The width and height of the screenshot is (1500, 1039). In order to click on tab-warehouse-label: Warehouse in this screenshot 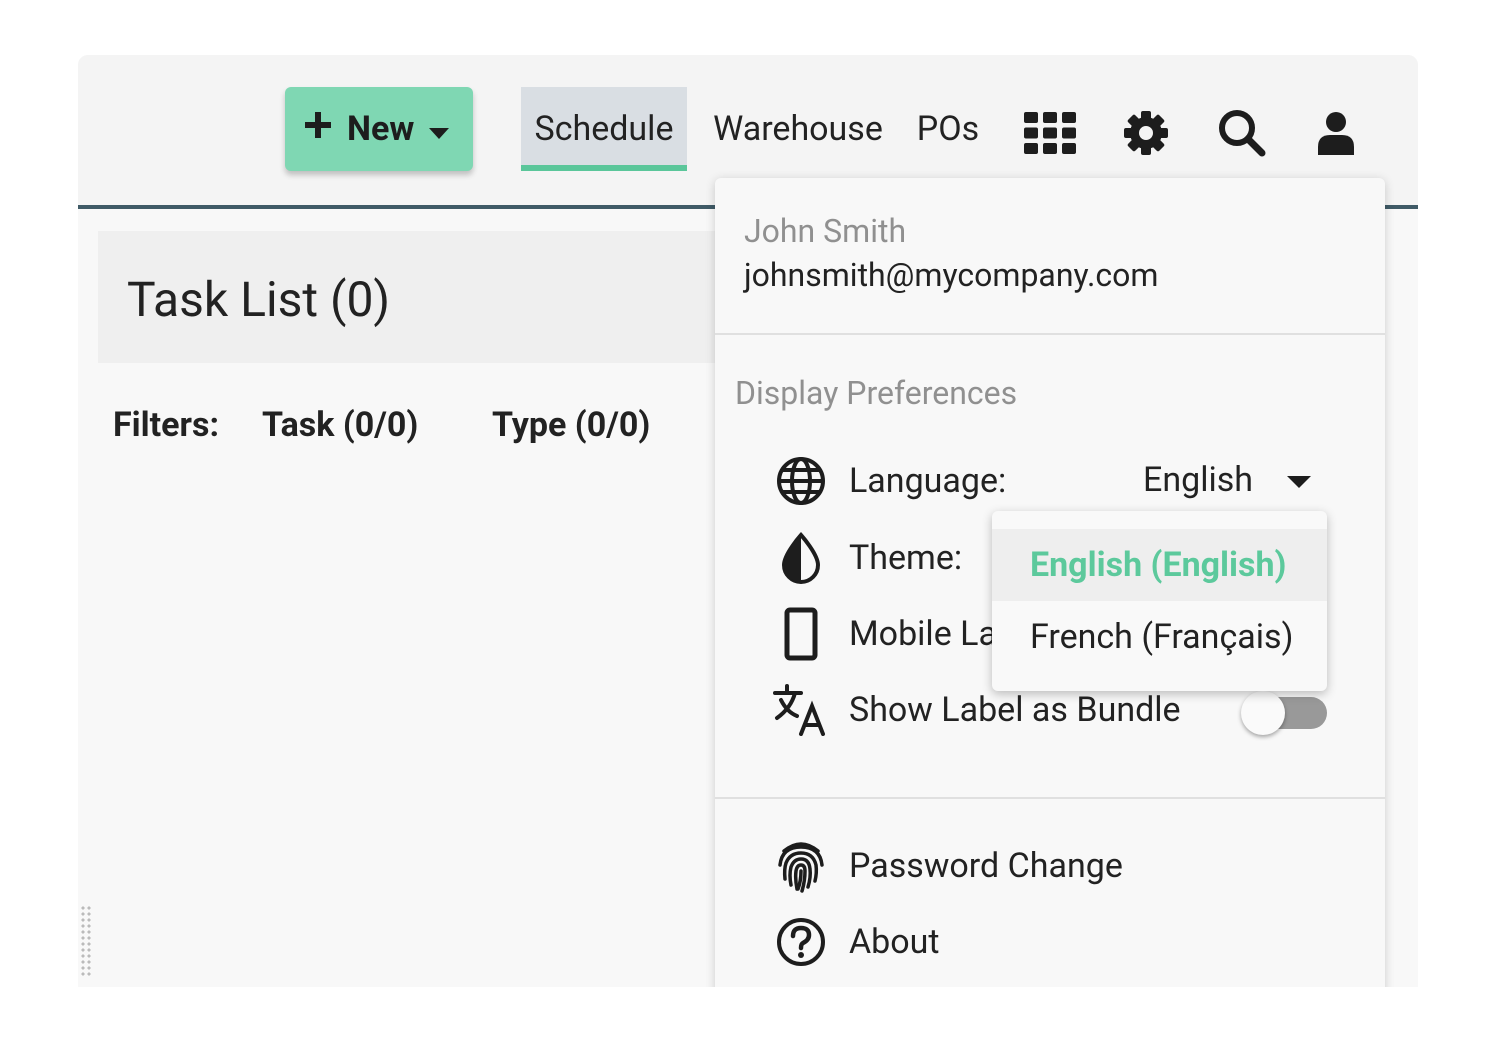, I will do `click(798, 129)`.